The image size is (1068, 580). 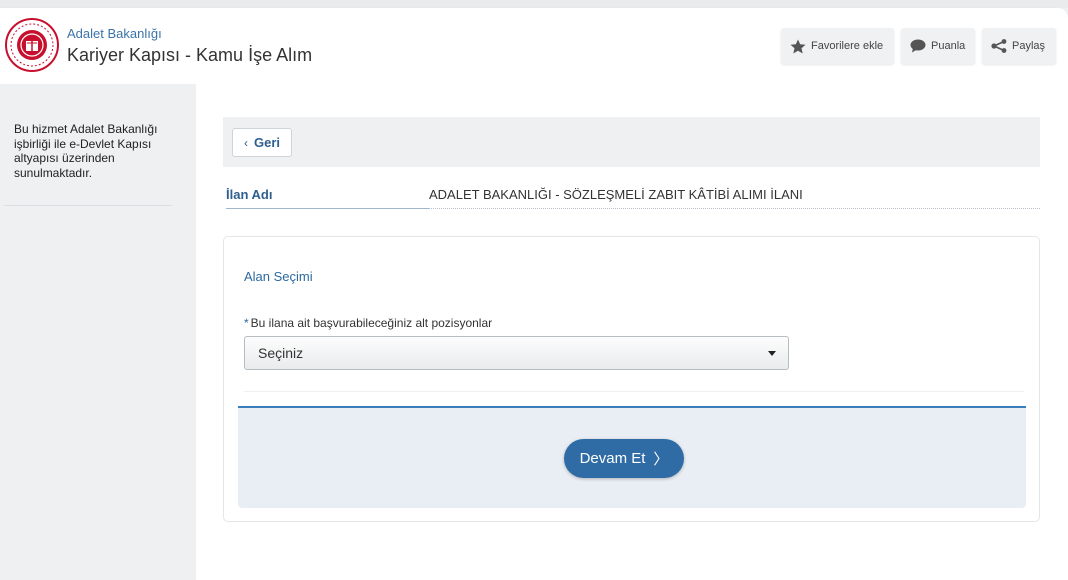 What do you see at coordinates (278, 276) in the screenshot?
I see `section-title: Alan Seçimi` at bounding box center [278, 276].